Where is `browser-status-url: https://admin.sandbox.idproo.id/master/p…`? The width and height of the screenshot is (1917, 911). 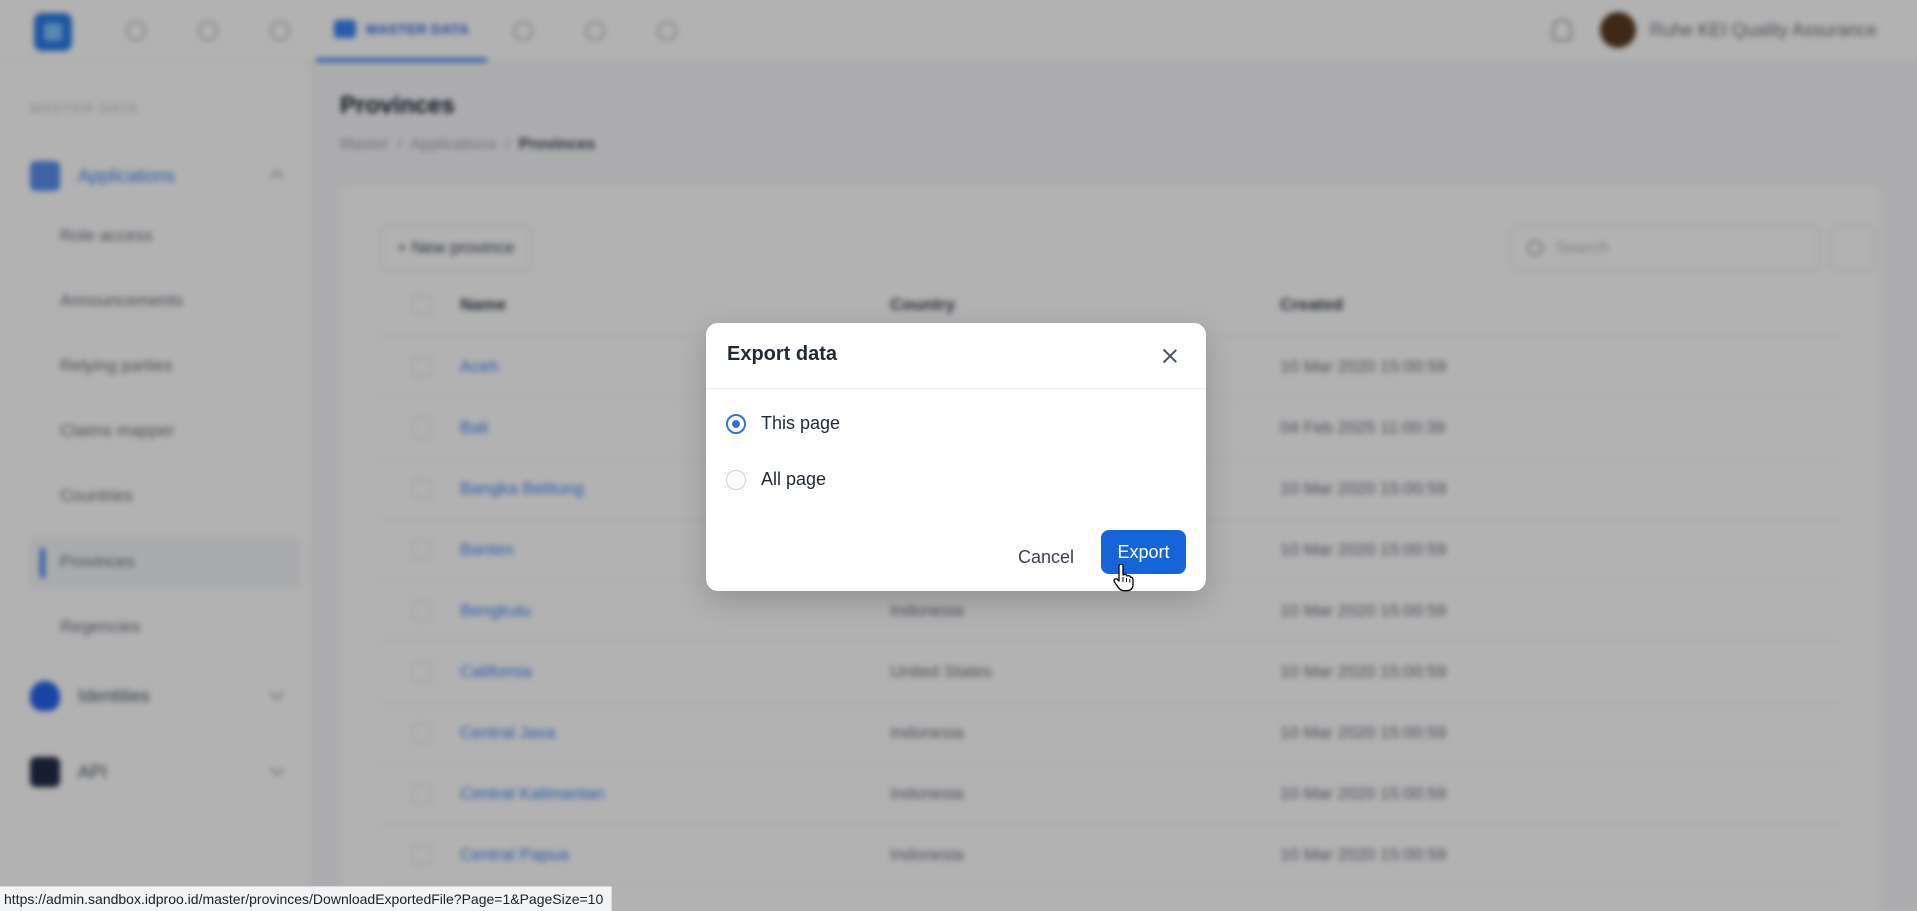 browser-status-url: https://admin.sandbox.idproo.id/master/p… is located at coordinates (306, 898).